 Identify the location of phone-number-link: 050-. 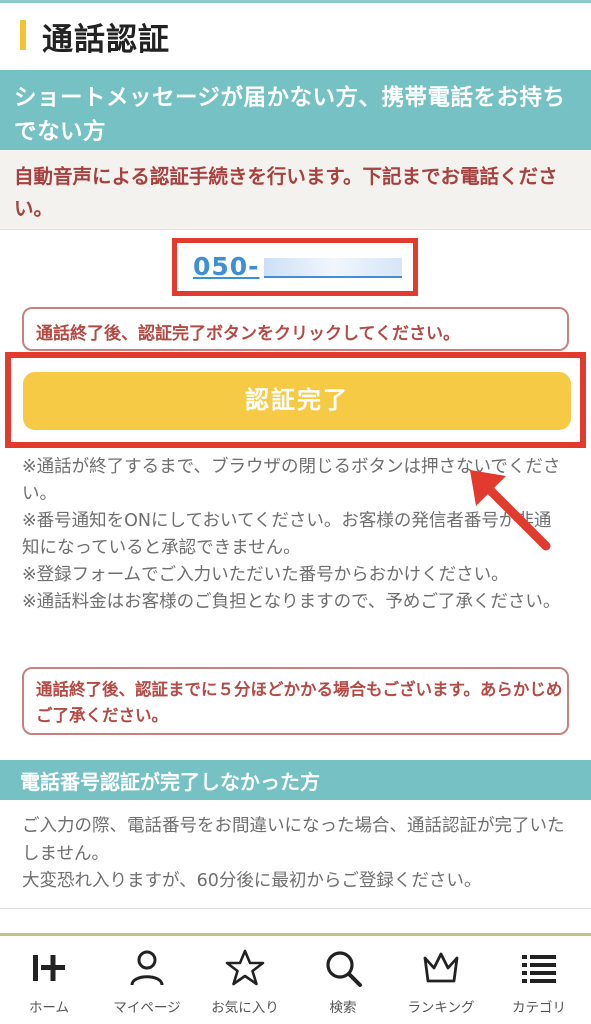
(297, 266).